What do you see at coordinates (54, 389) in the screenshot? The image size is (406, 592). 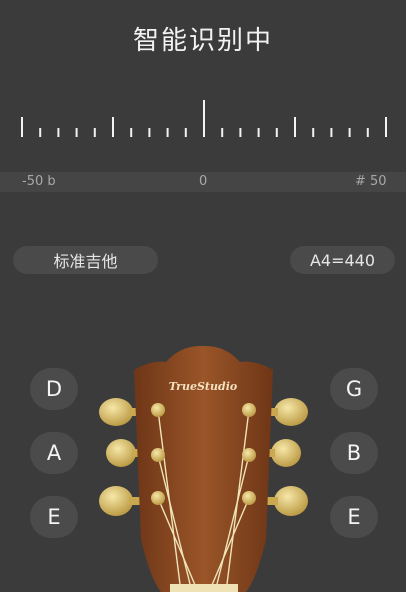 I see `string-button-d: D` at bounding box center [54, 389].